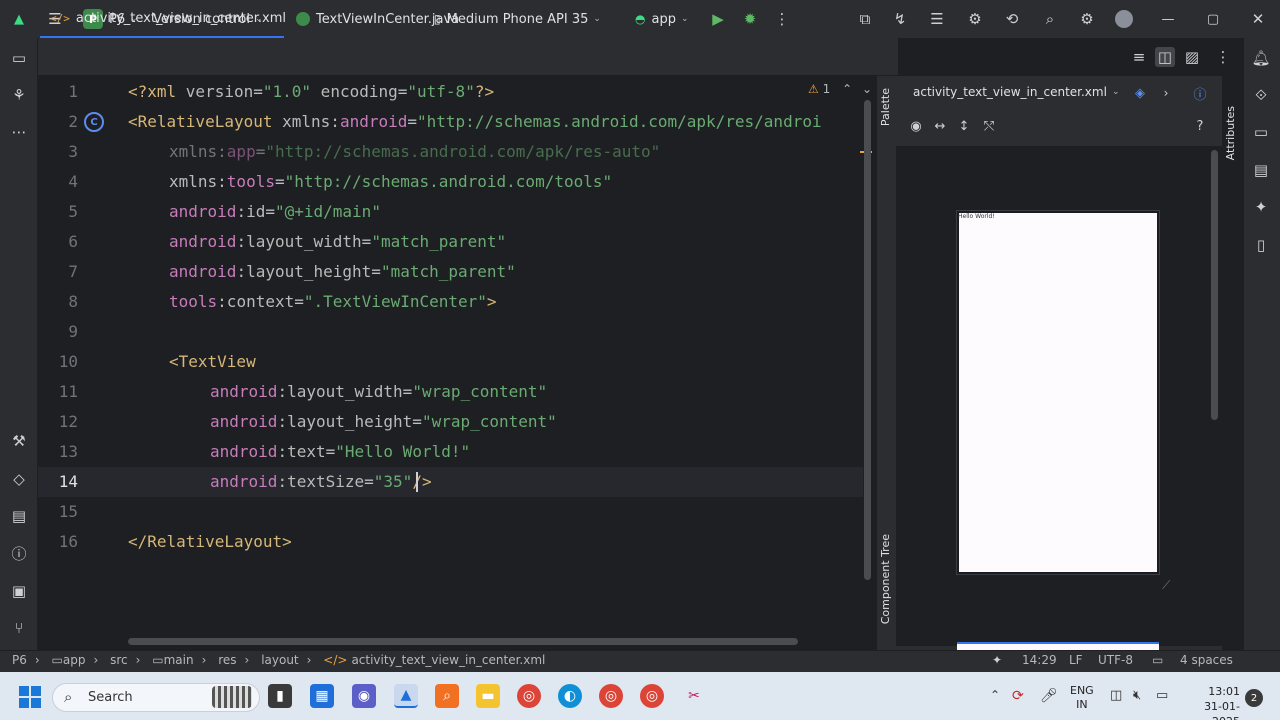  What do you see at coordinates (1261, 58) in the screenshot?
I see `notifications-icon: 🔔︎` at bounding box center [1261, 58].